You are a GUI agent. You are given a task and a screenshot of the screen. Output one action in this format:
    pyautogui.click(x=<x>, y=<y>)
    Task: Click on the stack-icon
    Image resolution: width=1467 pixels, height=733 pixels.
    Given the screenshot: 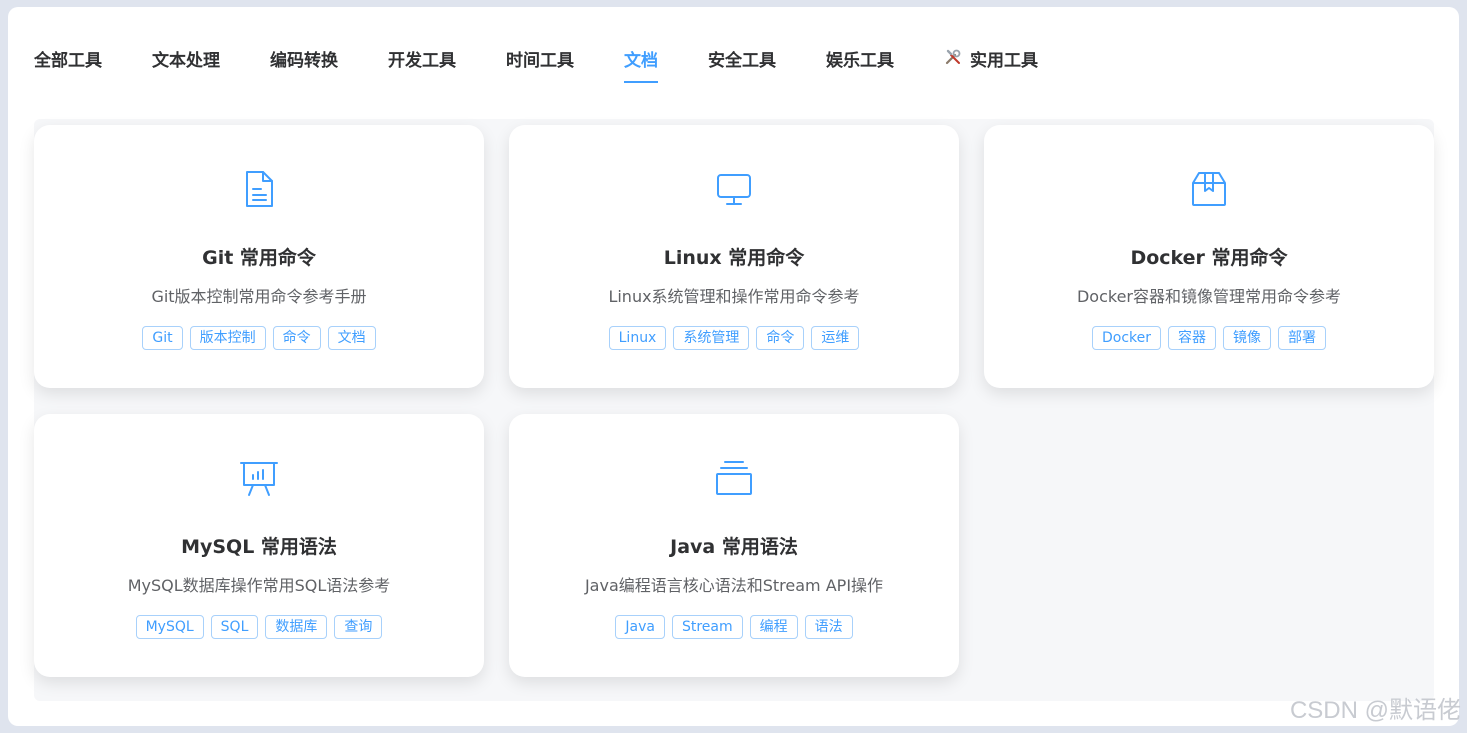 What is the action you would take?
    pyautogui.click(x=734, y=478)
    